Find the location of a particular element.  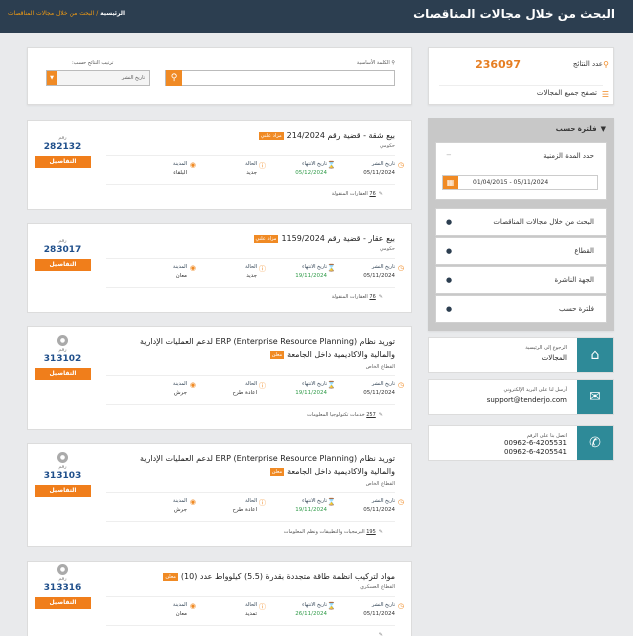

breadcrumb-current: البحث من خلال مجالات المناقصات is located at coordinates (51, 13).